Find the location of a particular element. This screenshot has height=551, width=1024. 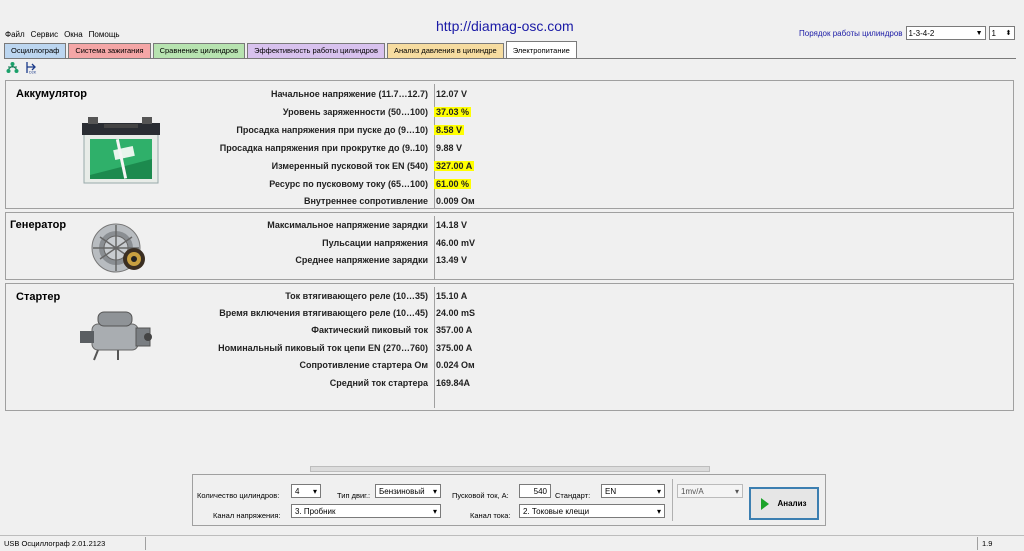

row-label: Максимальное напряжение зарядки is located at coordinates (347, 225).